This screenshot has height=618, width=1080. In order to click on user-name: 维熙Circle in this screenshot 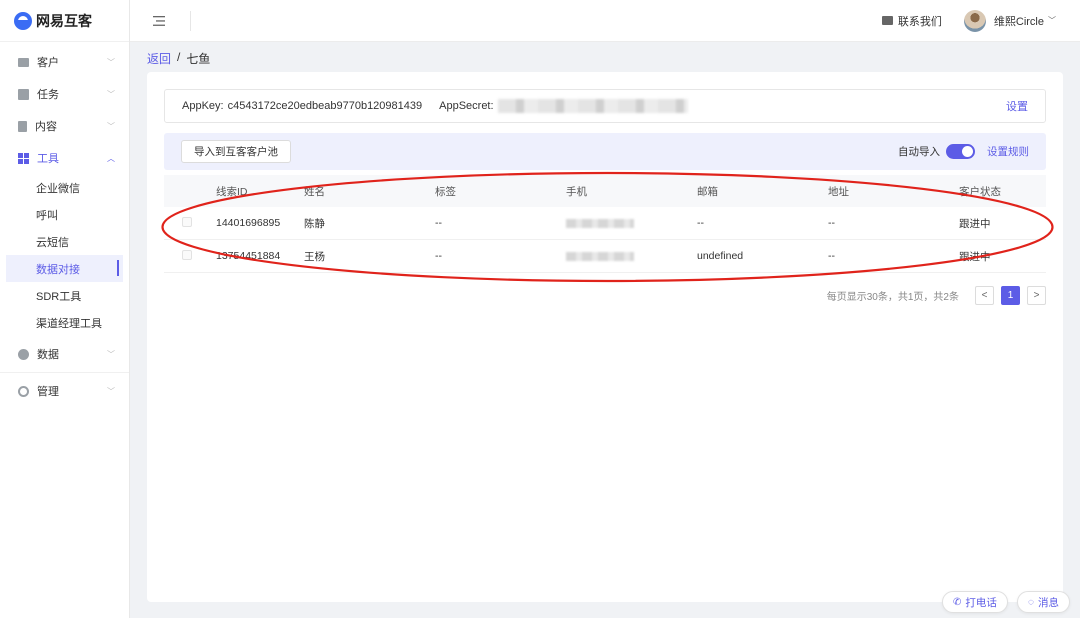, I will do `click(1019, 21)`.